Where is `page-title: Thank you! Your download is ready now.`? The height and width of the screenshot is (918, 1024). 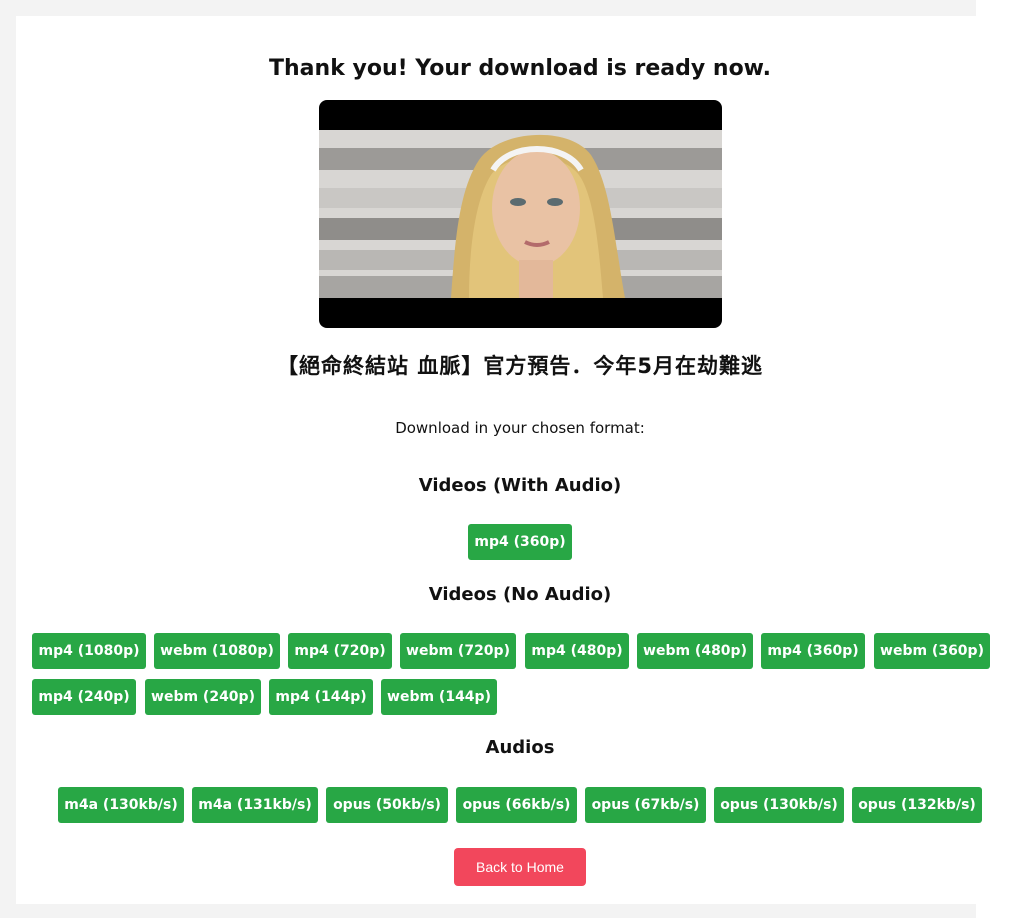 page-title: Thank you! Your download is ready now. is located at coordinates (520, 68).